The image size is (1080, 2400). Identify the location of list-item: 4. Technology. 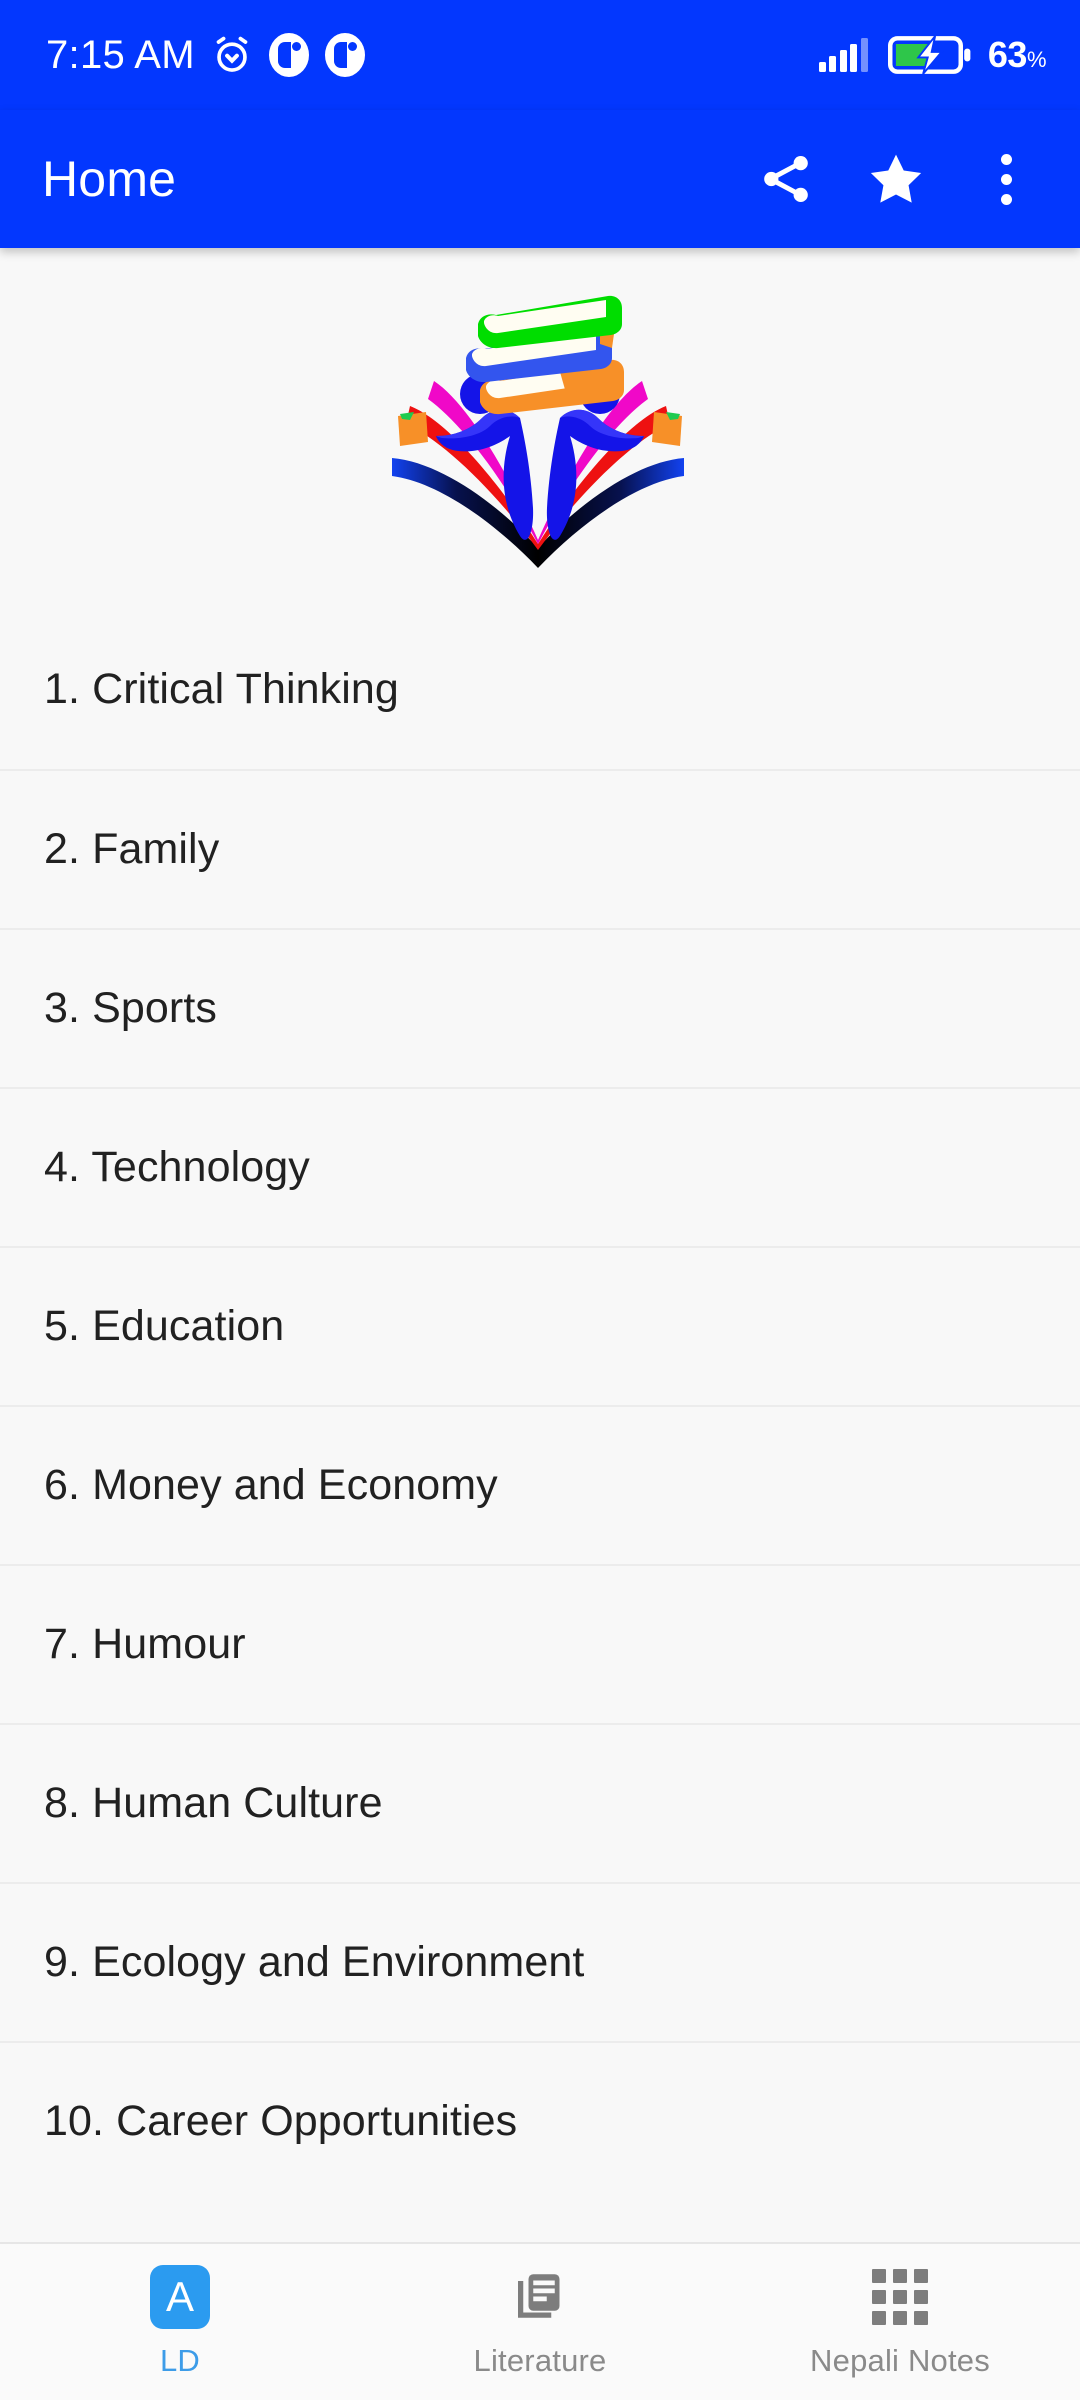
(540, 1166).